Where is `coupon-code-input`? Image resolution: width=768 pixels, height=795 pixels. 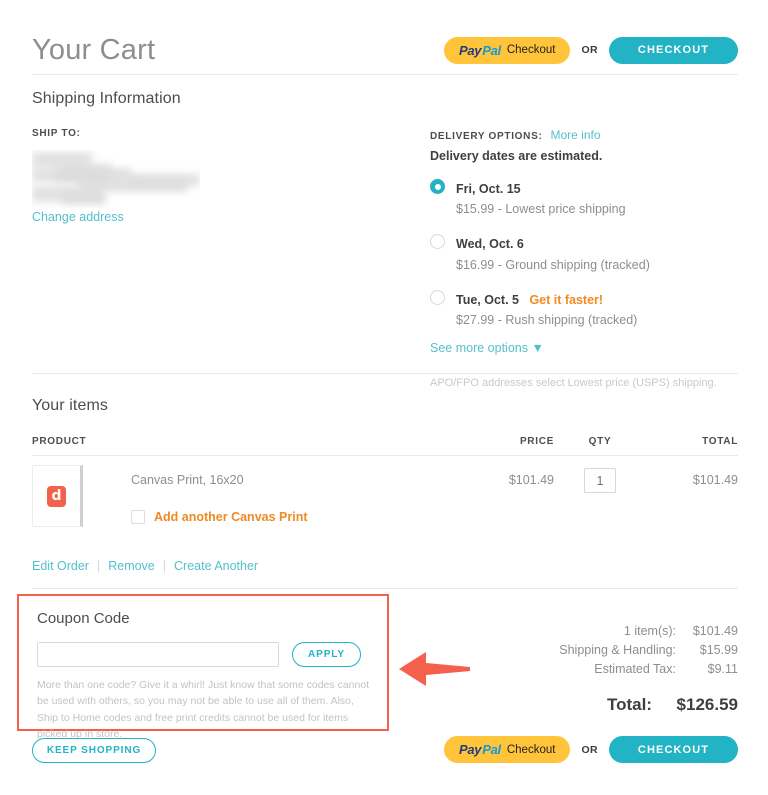
coupon-code-input is located at coordinates (158, 654).